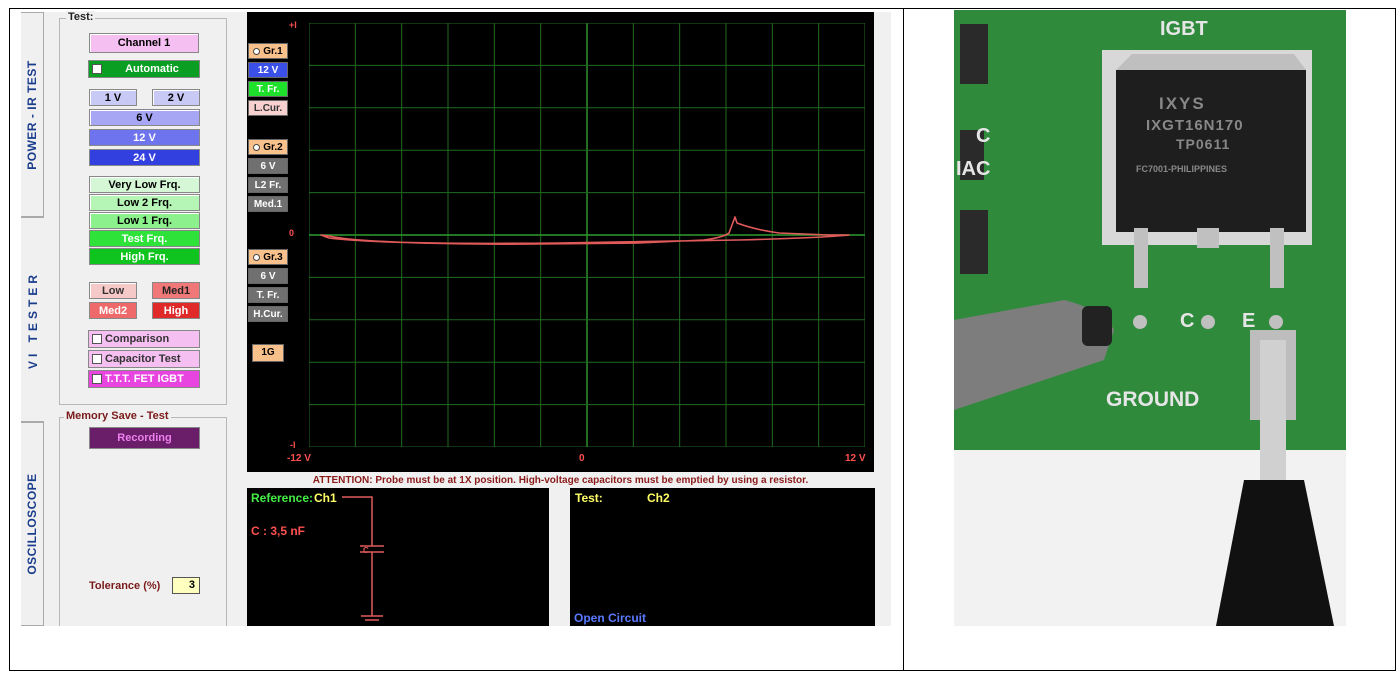  Describe the element at coordinates (273, 51) in the screenshot. I see `graph-1-label: Gr.1` at that location.